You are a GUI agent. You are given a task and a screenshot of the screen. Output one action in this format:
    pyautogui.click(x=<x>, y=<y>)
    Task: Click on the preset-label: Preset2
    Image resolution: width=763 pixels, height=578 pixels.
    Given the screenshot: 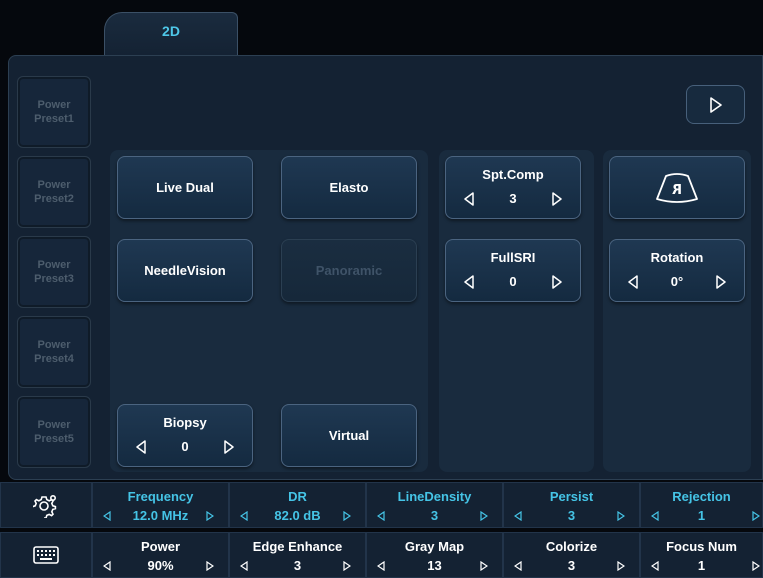 What is the action you would take?
    pyautogui.click(x=54, y=199)
    